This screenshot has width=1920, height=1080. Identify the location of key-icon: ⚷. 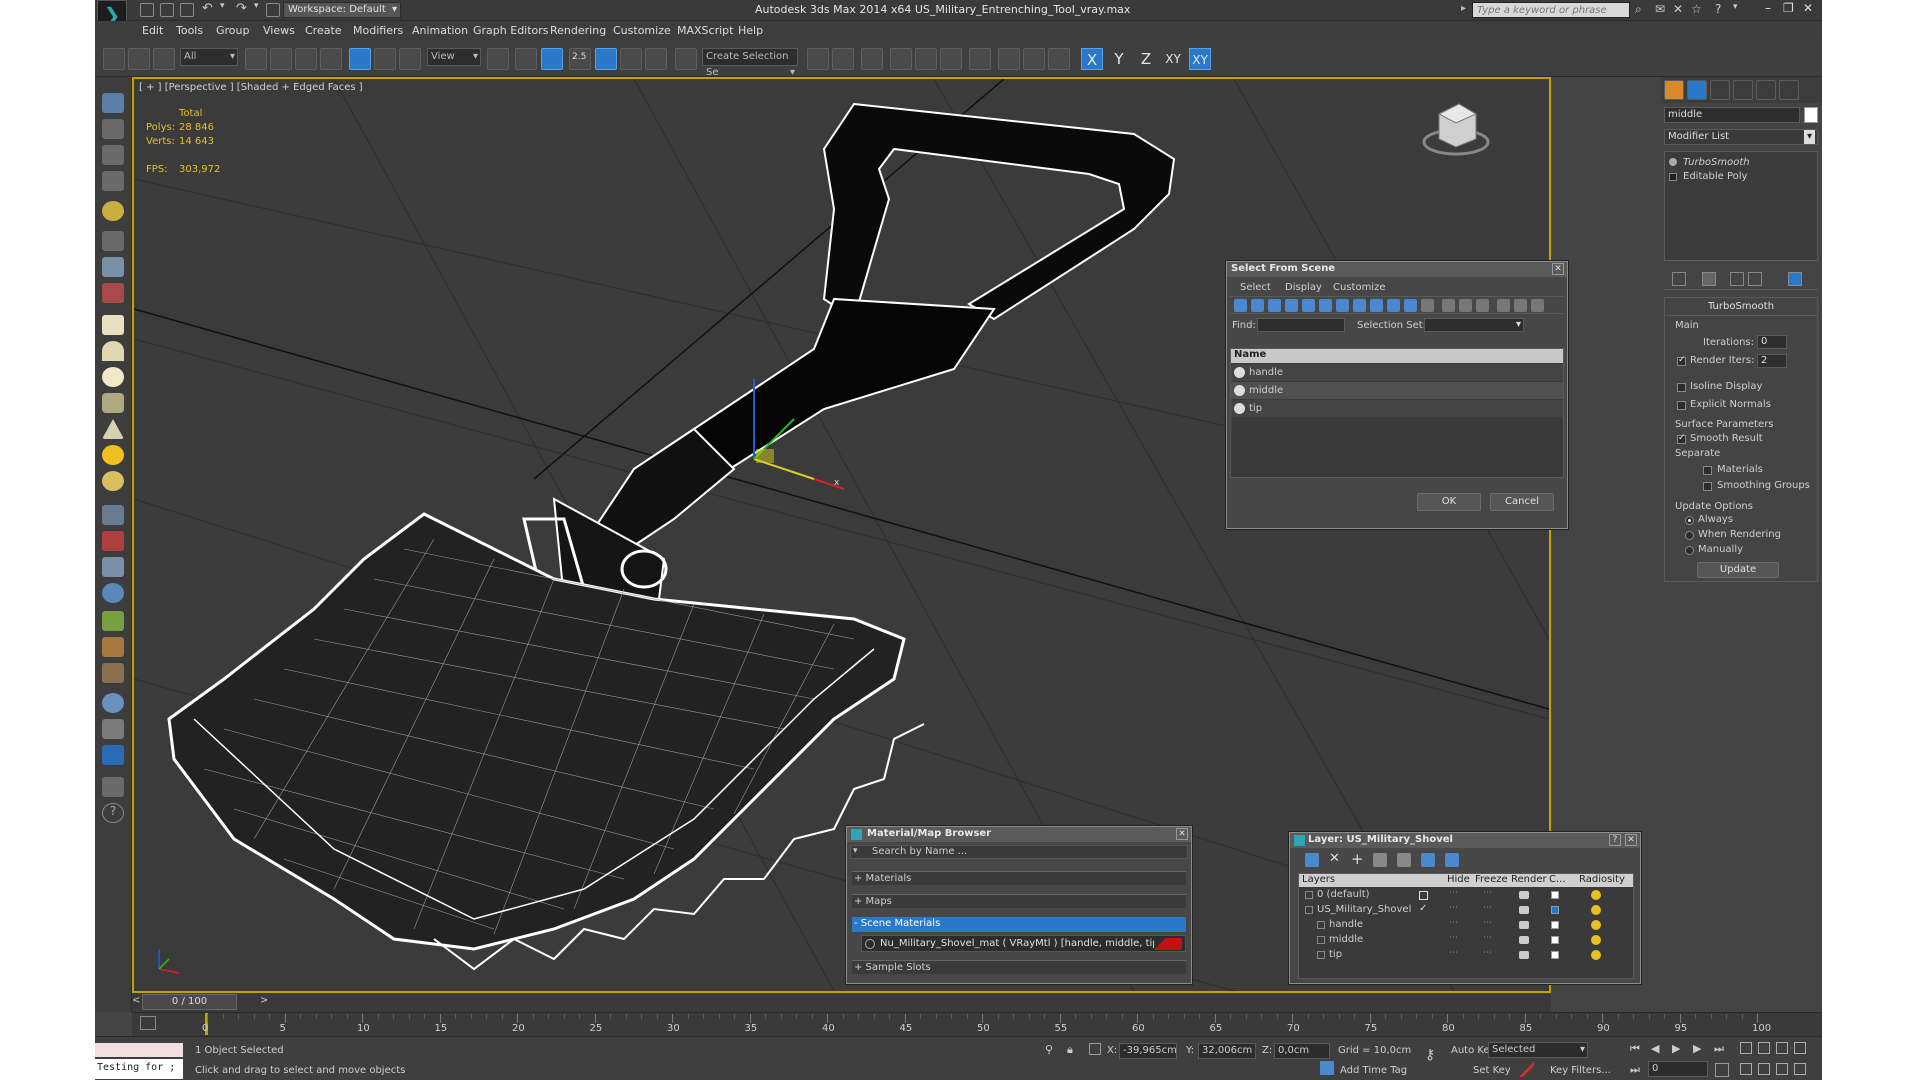
(1430, 1055).